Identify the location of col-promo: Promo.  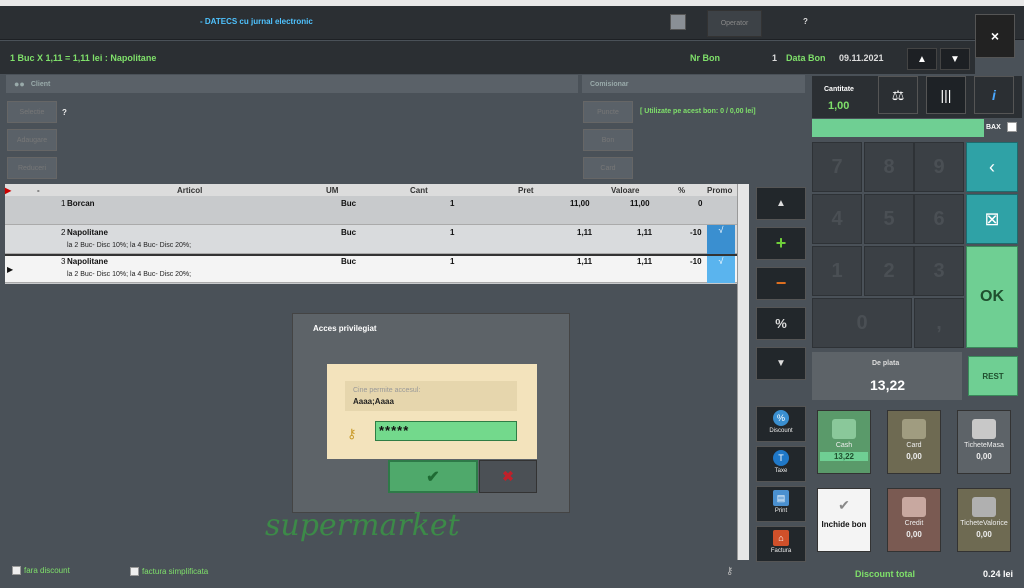
(719, 190).